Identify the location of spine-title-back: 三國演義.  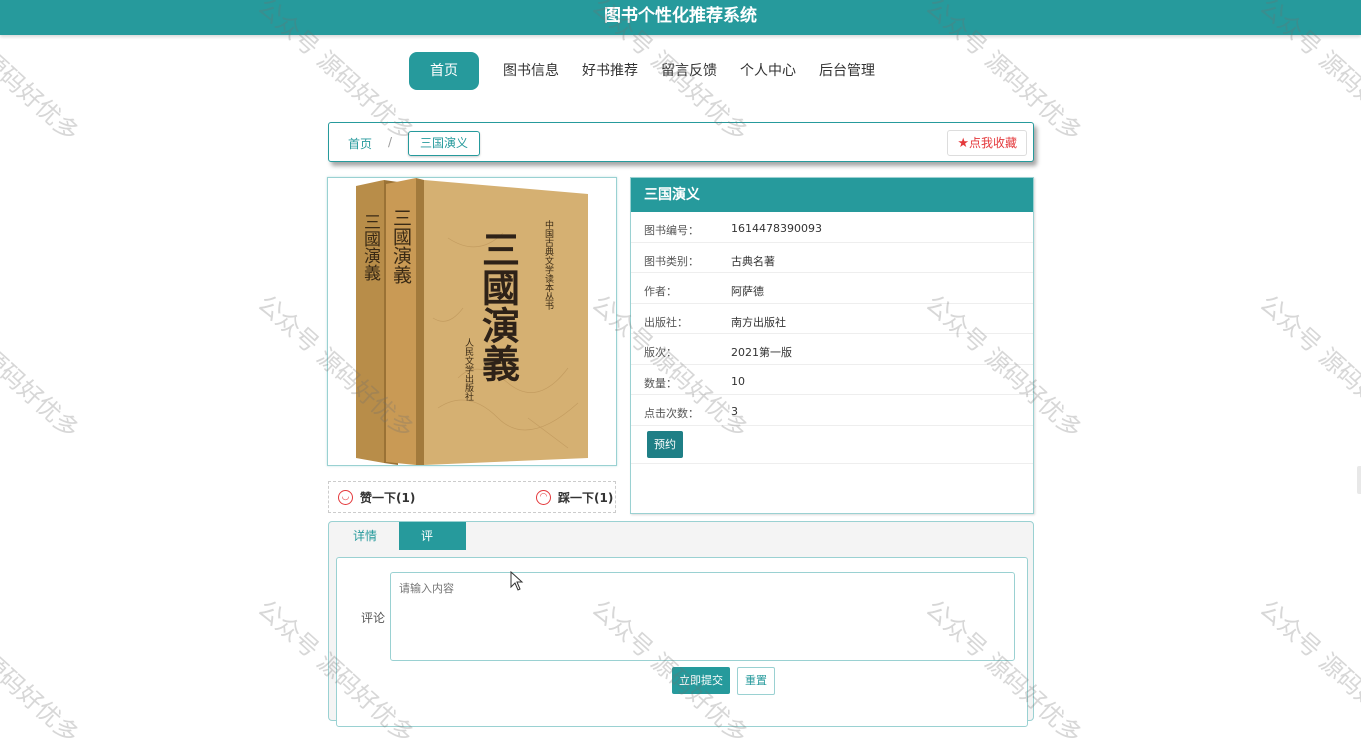
(370, 247).